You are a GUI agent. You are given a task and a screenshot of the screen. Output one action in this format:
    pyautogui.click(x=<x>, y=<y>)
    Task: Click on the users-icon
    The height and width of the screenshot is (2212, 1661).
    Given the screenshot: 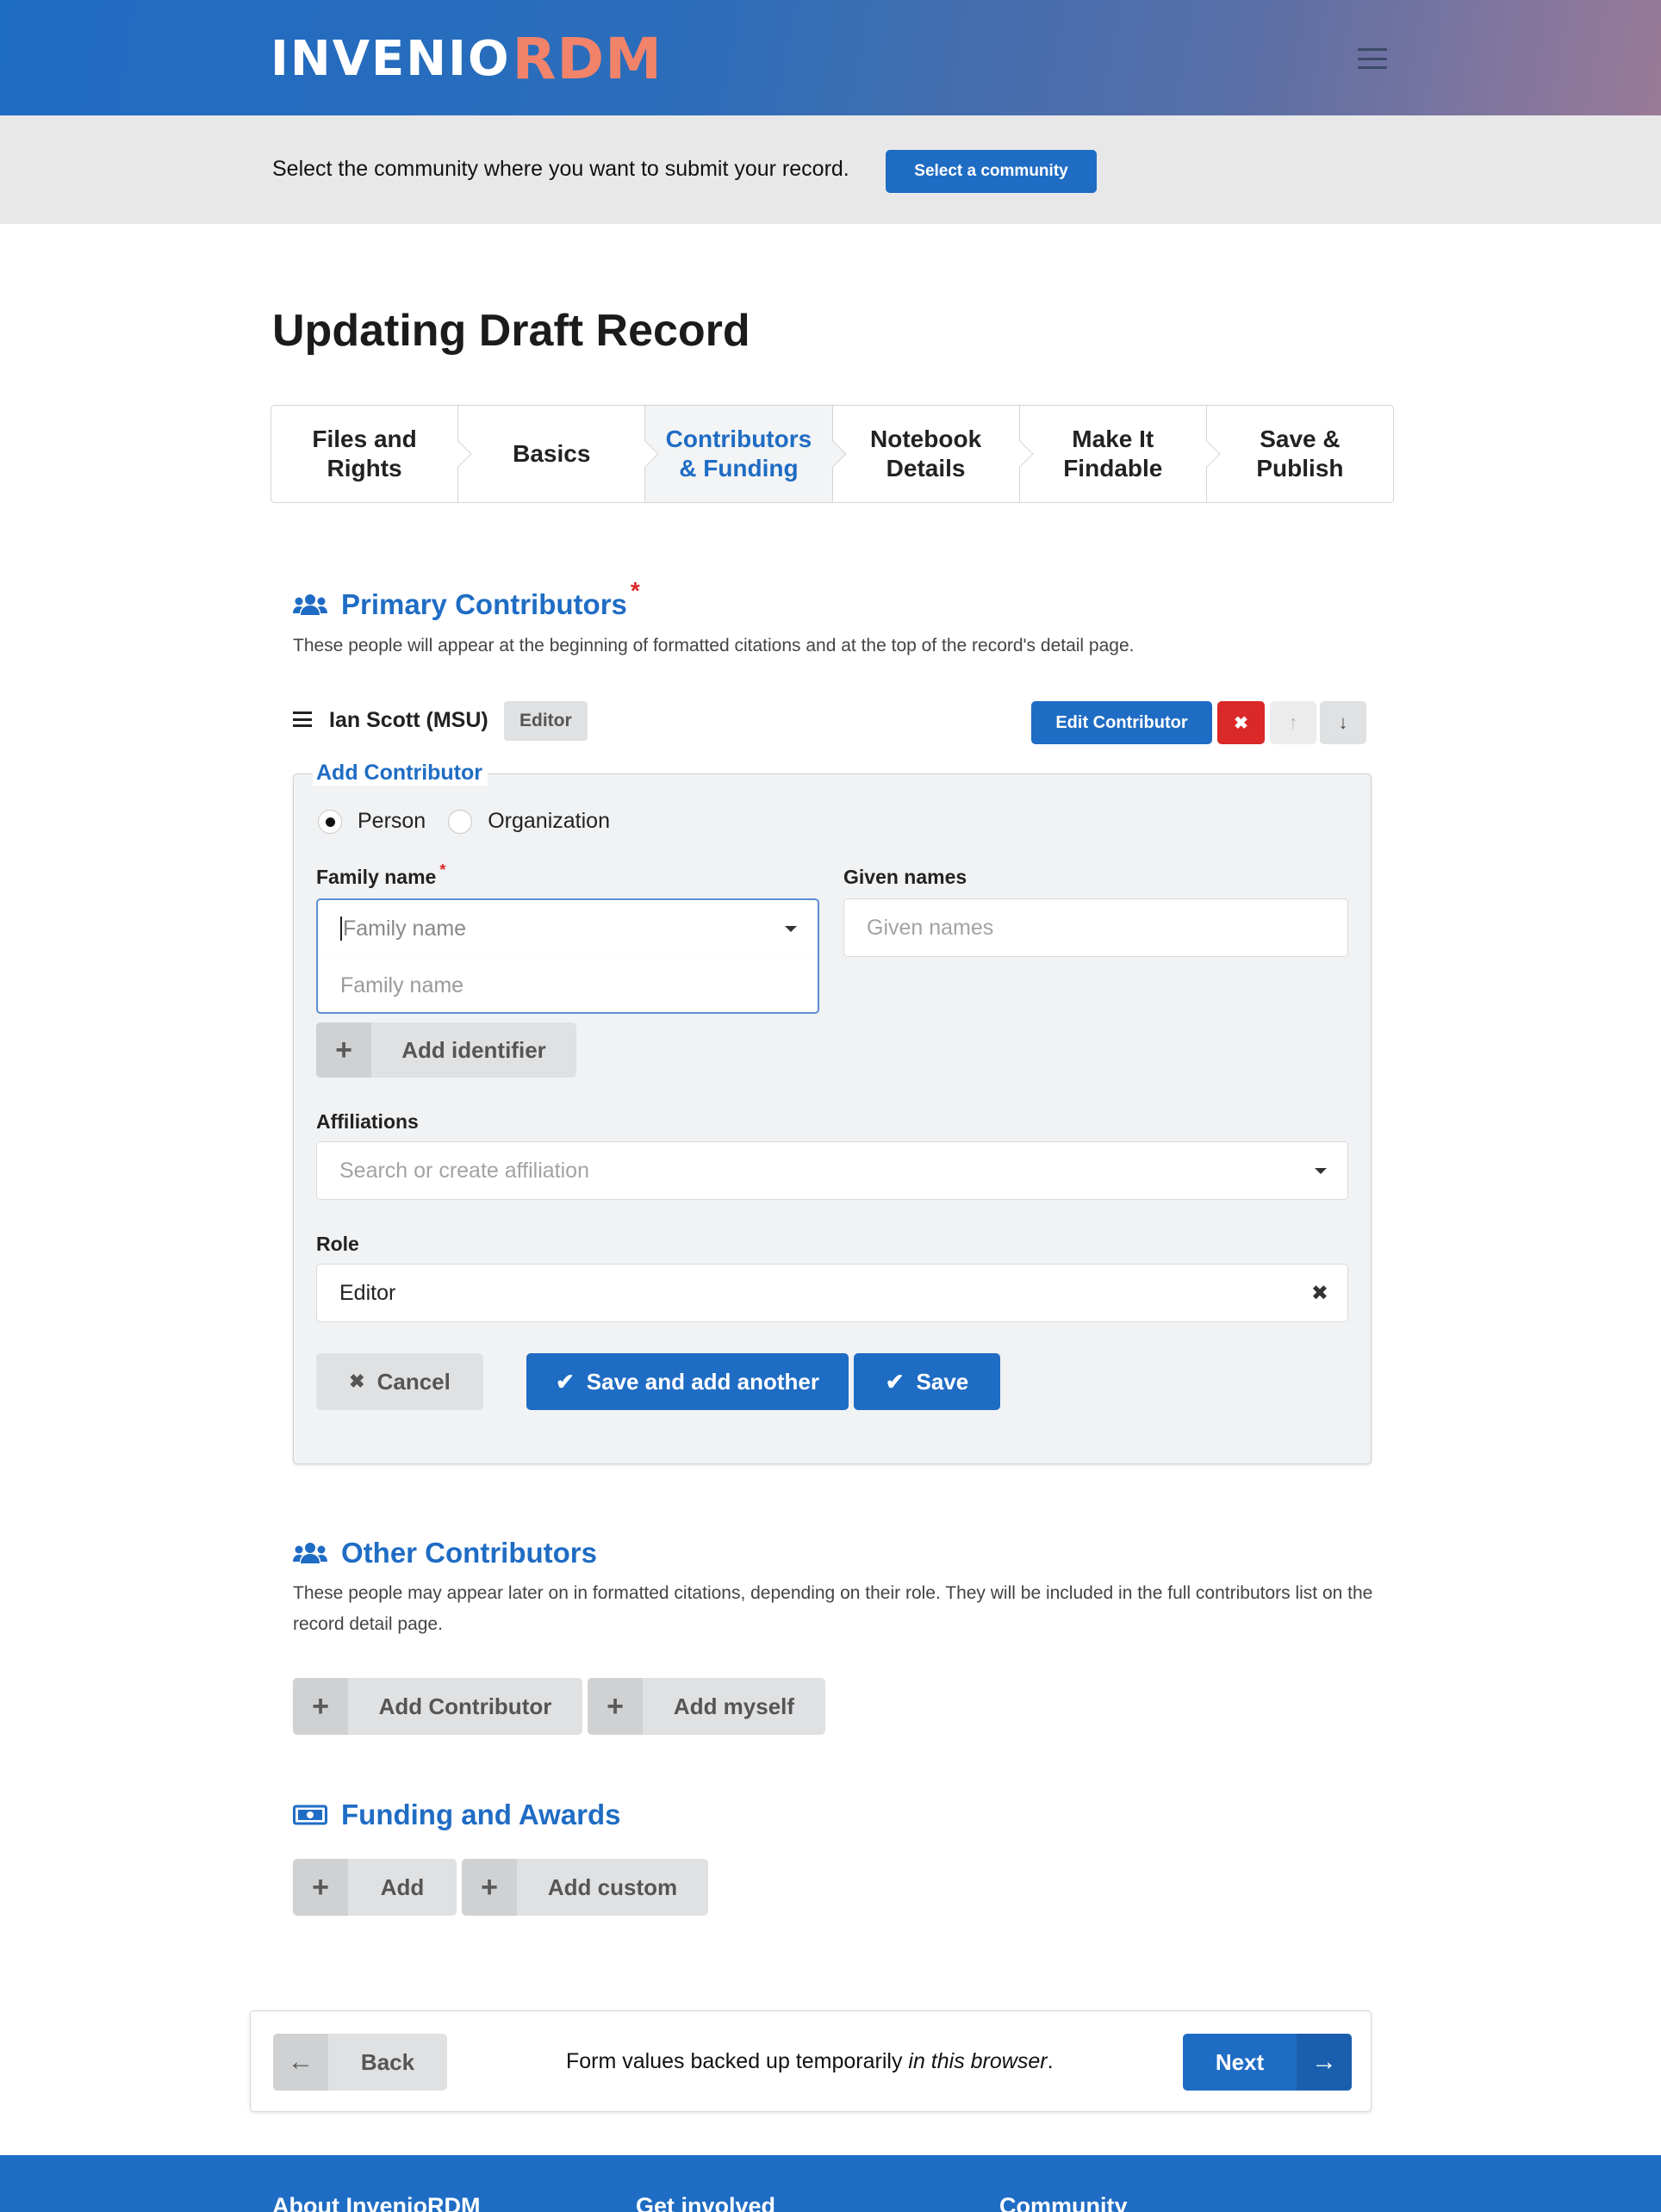 What is the action you would take?
    pyautogui.click(x=310, y=1553)
    